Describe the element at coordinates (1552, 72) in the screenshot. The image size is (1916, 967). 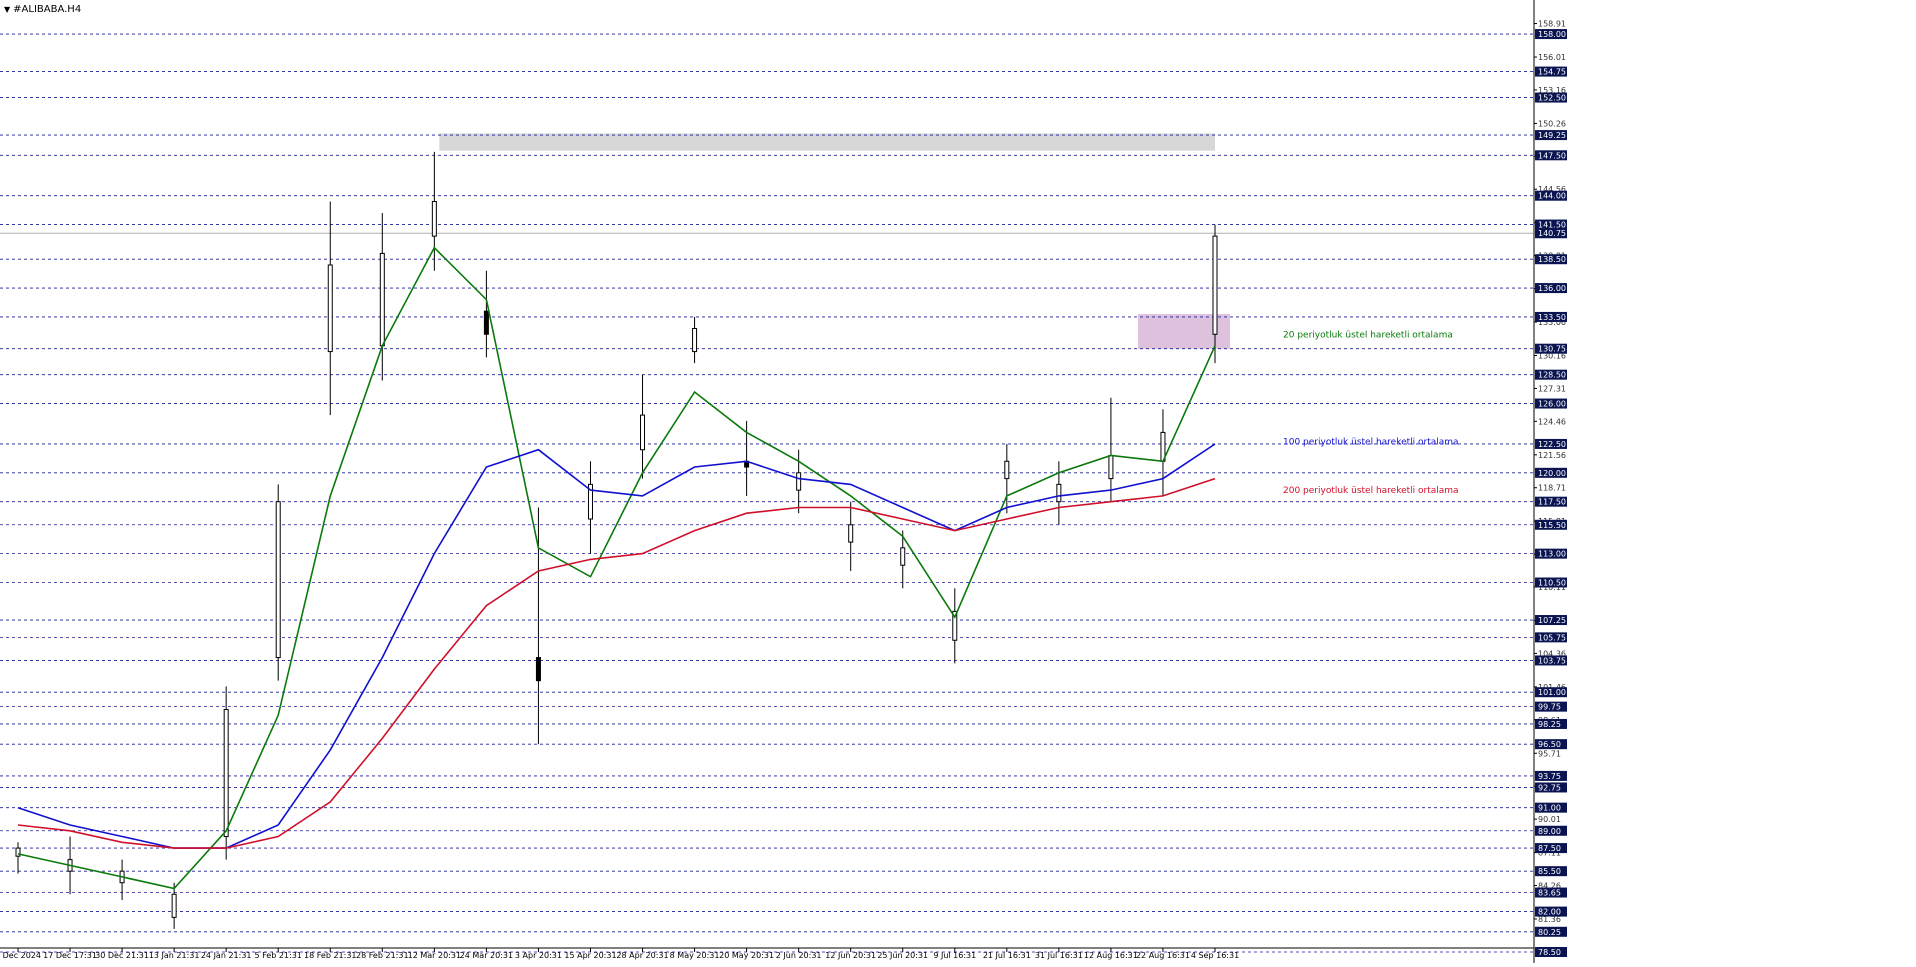
I see `price-level-label: 154.75` at that location.